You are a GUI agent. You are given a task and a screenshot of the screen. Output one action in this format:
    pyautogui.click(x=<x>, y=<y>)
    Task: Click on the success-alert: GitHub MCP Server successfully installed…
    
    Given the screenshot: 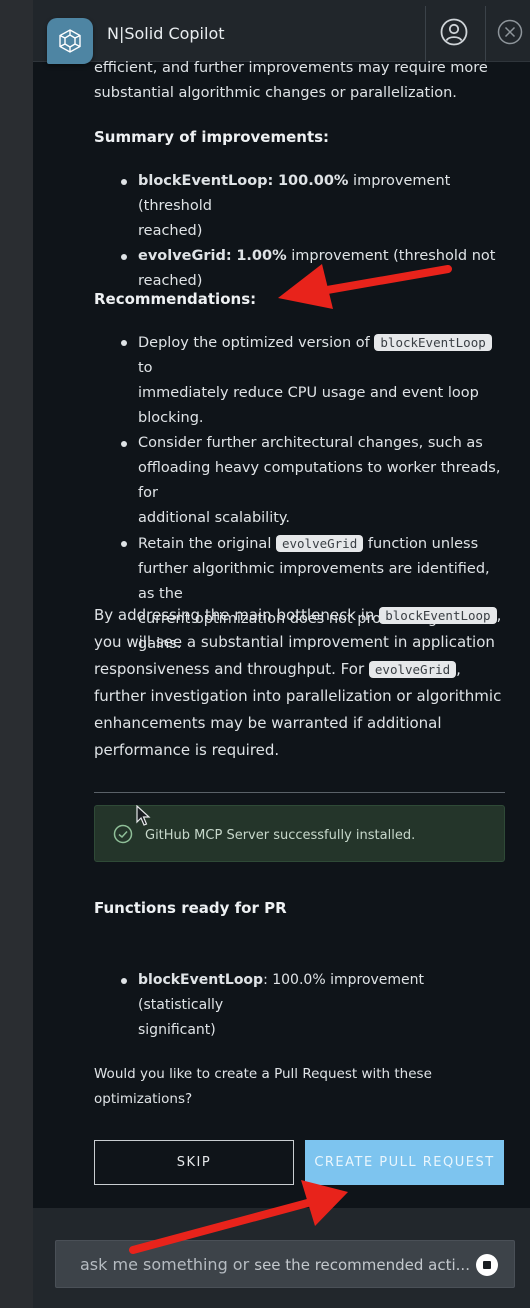 What is the action you would take?
    pyautogui.click(x=299, y=833)
    